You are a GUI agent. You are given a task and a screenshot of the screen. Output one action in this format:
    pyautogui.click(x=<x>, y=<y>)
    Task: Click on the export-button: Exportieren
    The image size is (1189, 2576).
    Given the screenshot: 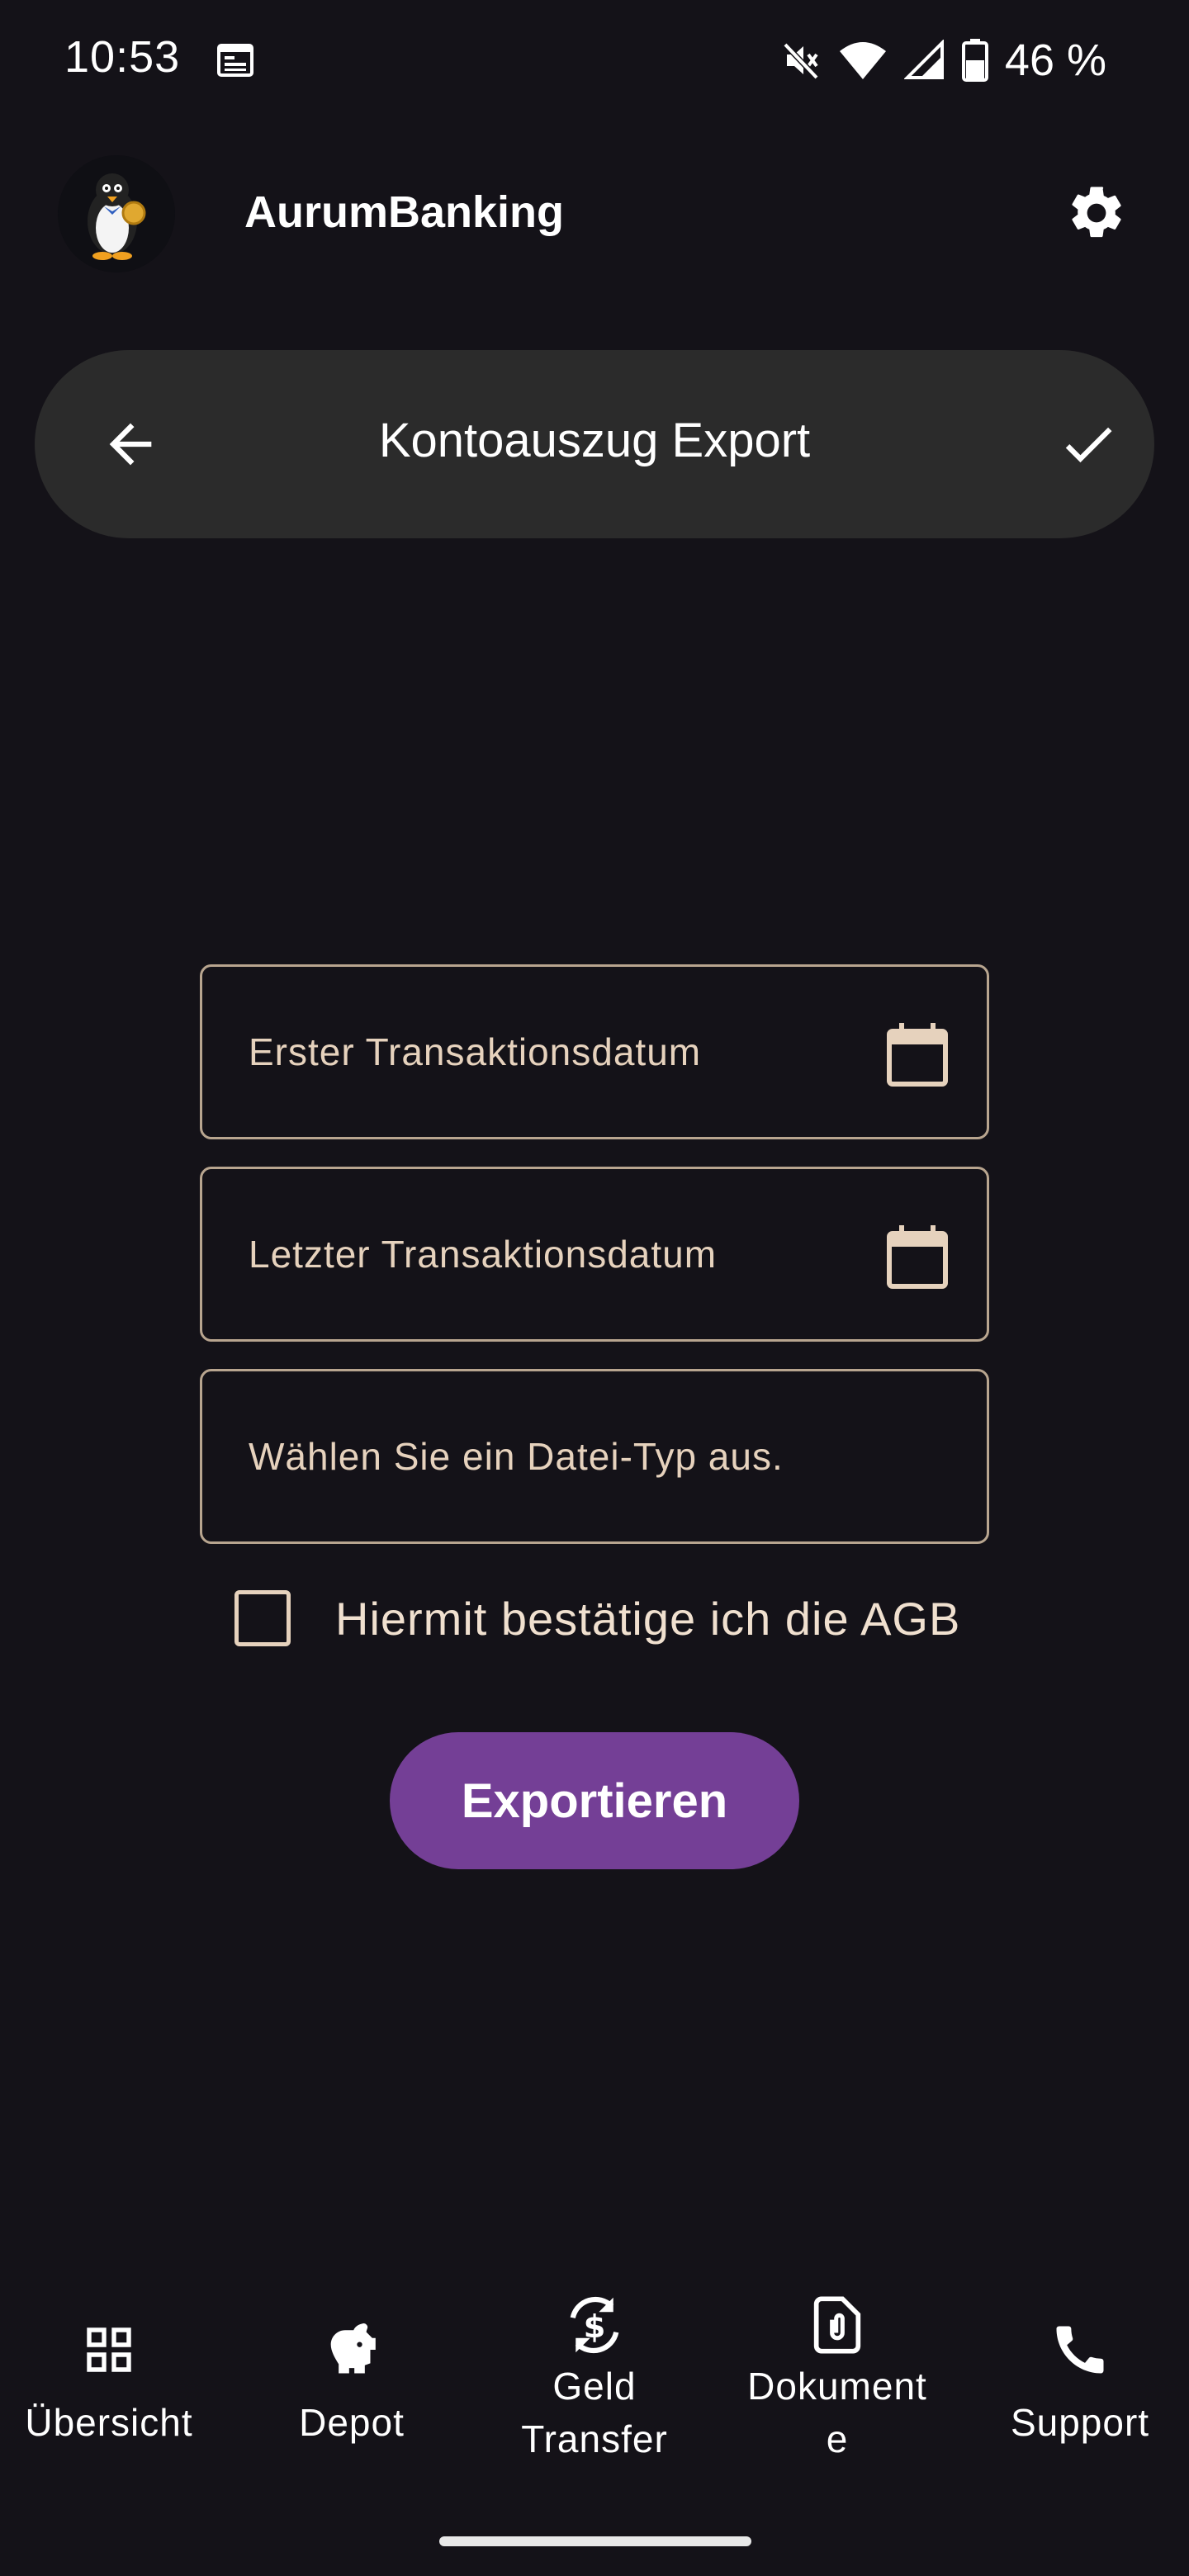 What is the action you would take?
    pyautogui.click(x=594, y=1800)
    